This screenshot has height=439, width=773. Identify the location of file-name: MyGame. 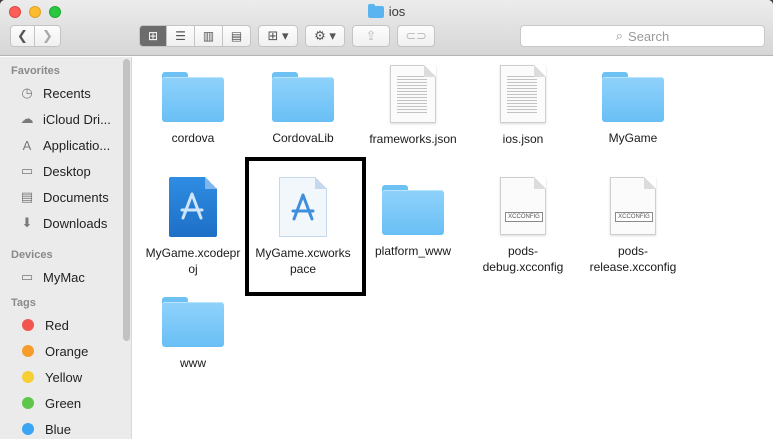
(633, 138).